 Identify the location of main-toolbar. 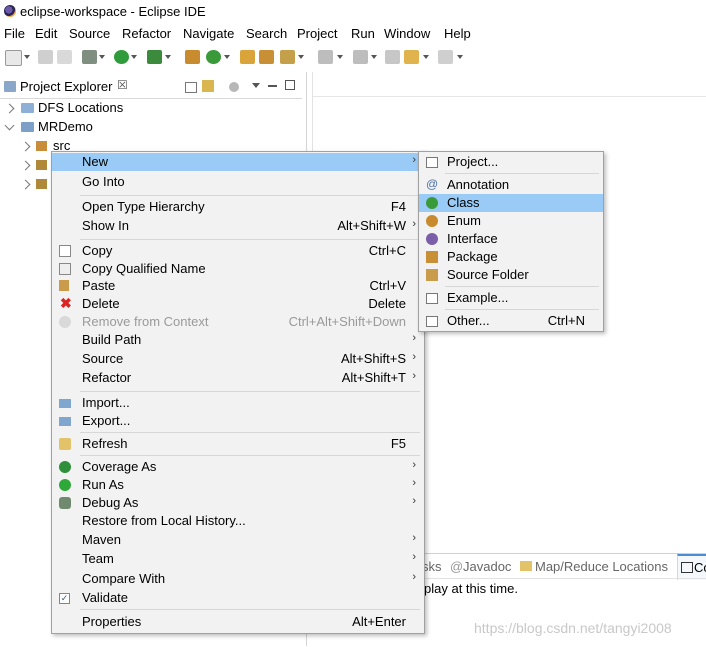
(353, 58).